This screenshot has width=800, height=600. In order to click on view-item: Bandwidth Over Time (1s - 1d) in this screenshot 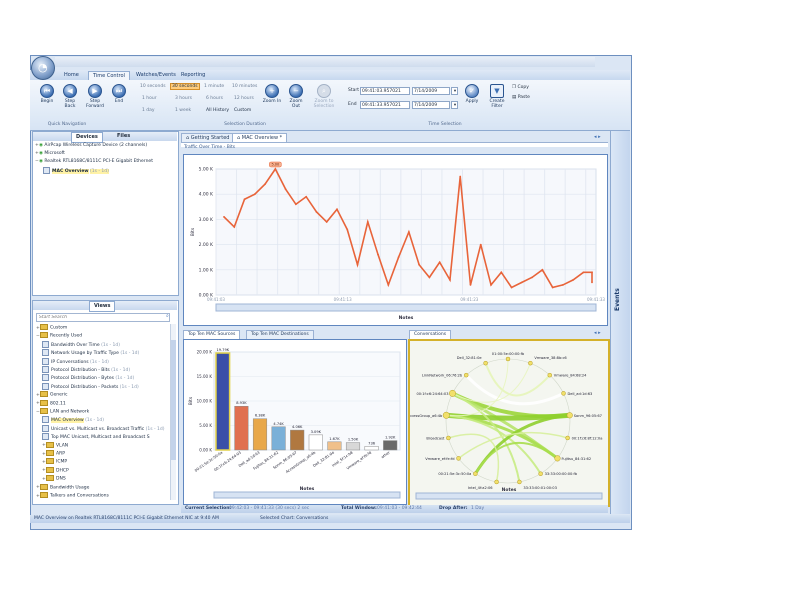, I will do `click(81, 344)`.